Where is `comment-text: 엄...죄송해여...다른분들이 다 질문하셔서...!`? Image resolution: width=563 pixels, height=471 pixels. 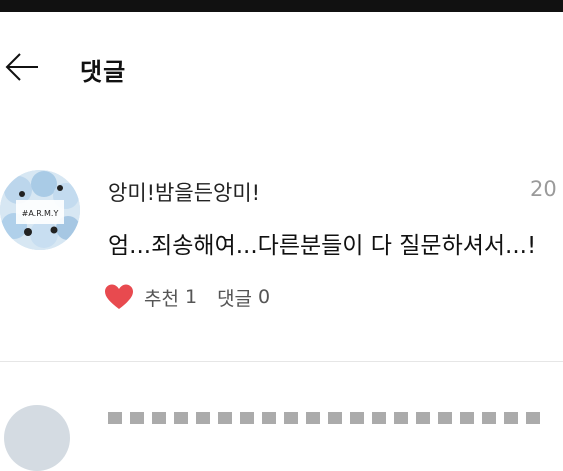 comment-text: 엄...죄송해여...다른분들이 다 질문하셔서...! is located at coordinates (322, 246).